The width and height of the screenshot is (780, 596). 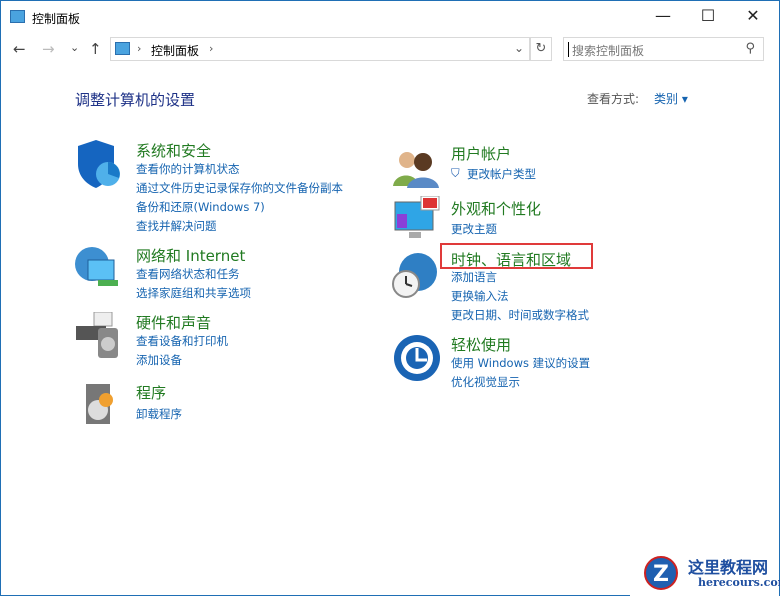 I want to click on link-uninstall-program: 卸载程序, so click(x=159, y=414).